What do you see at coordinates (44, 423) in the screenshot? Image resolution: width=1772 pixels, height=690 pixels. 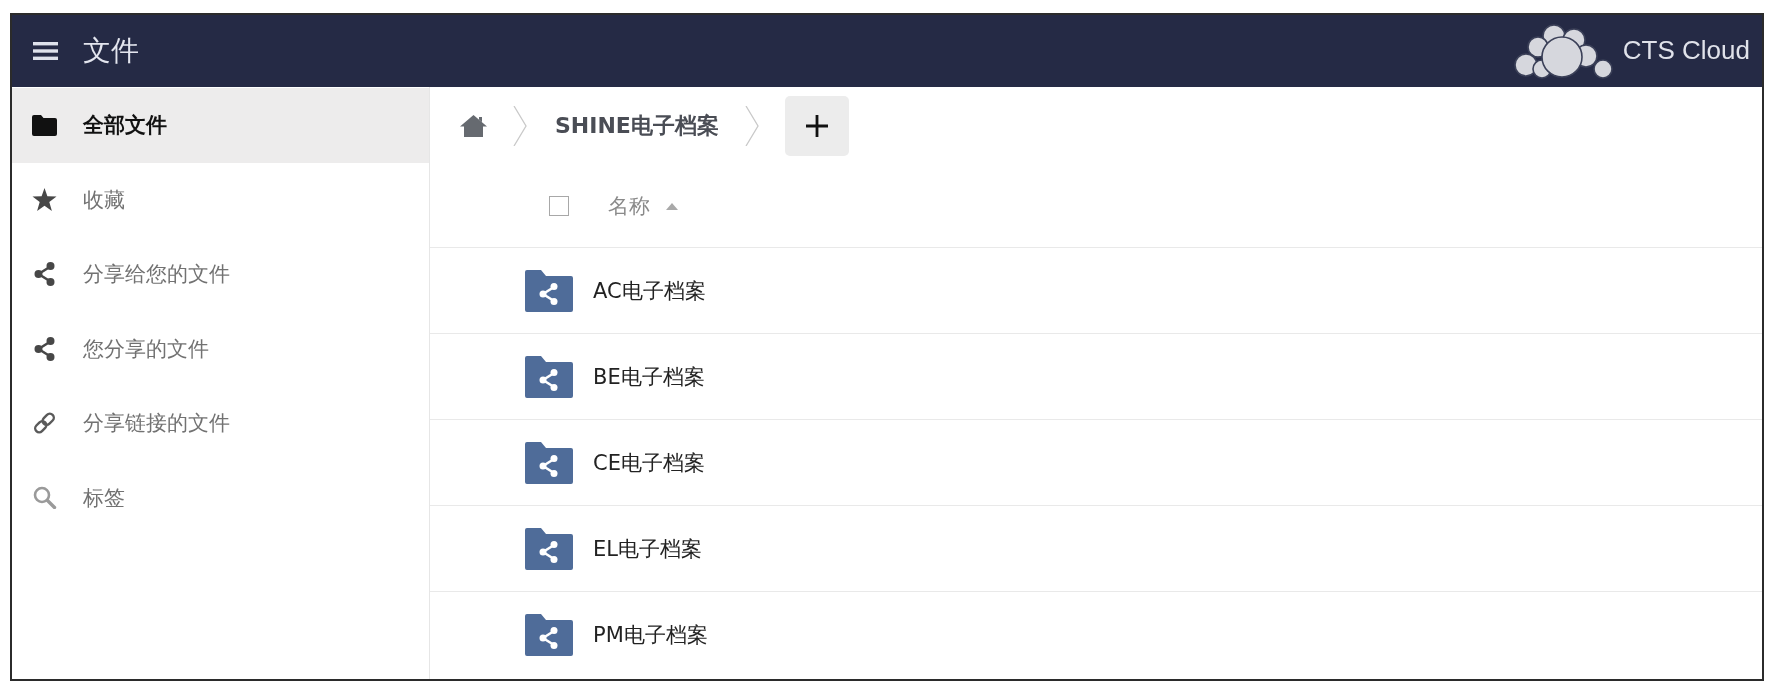 I see `link-icon` at bounding box center [44, 423].